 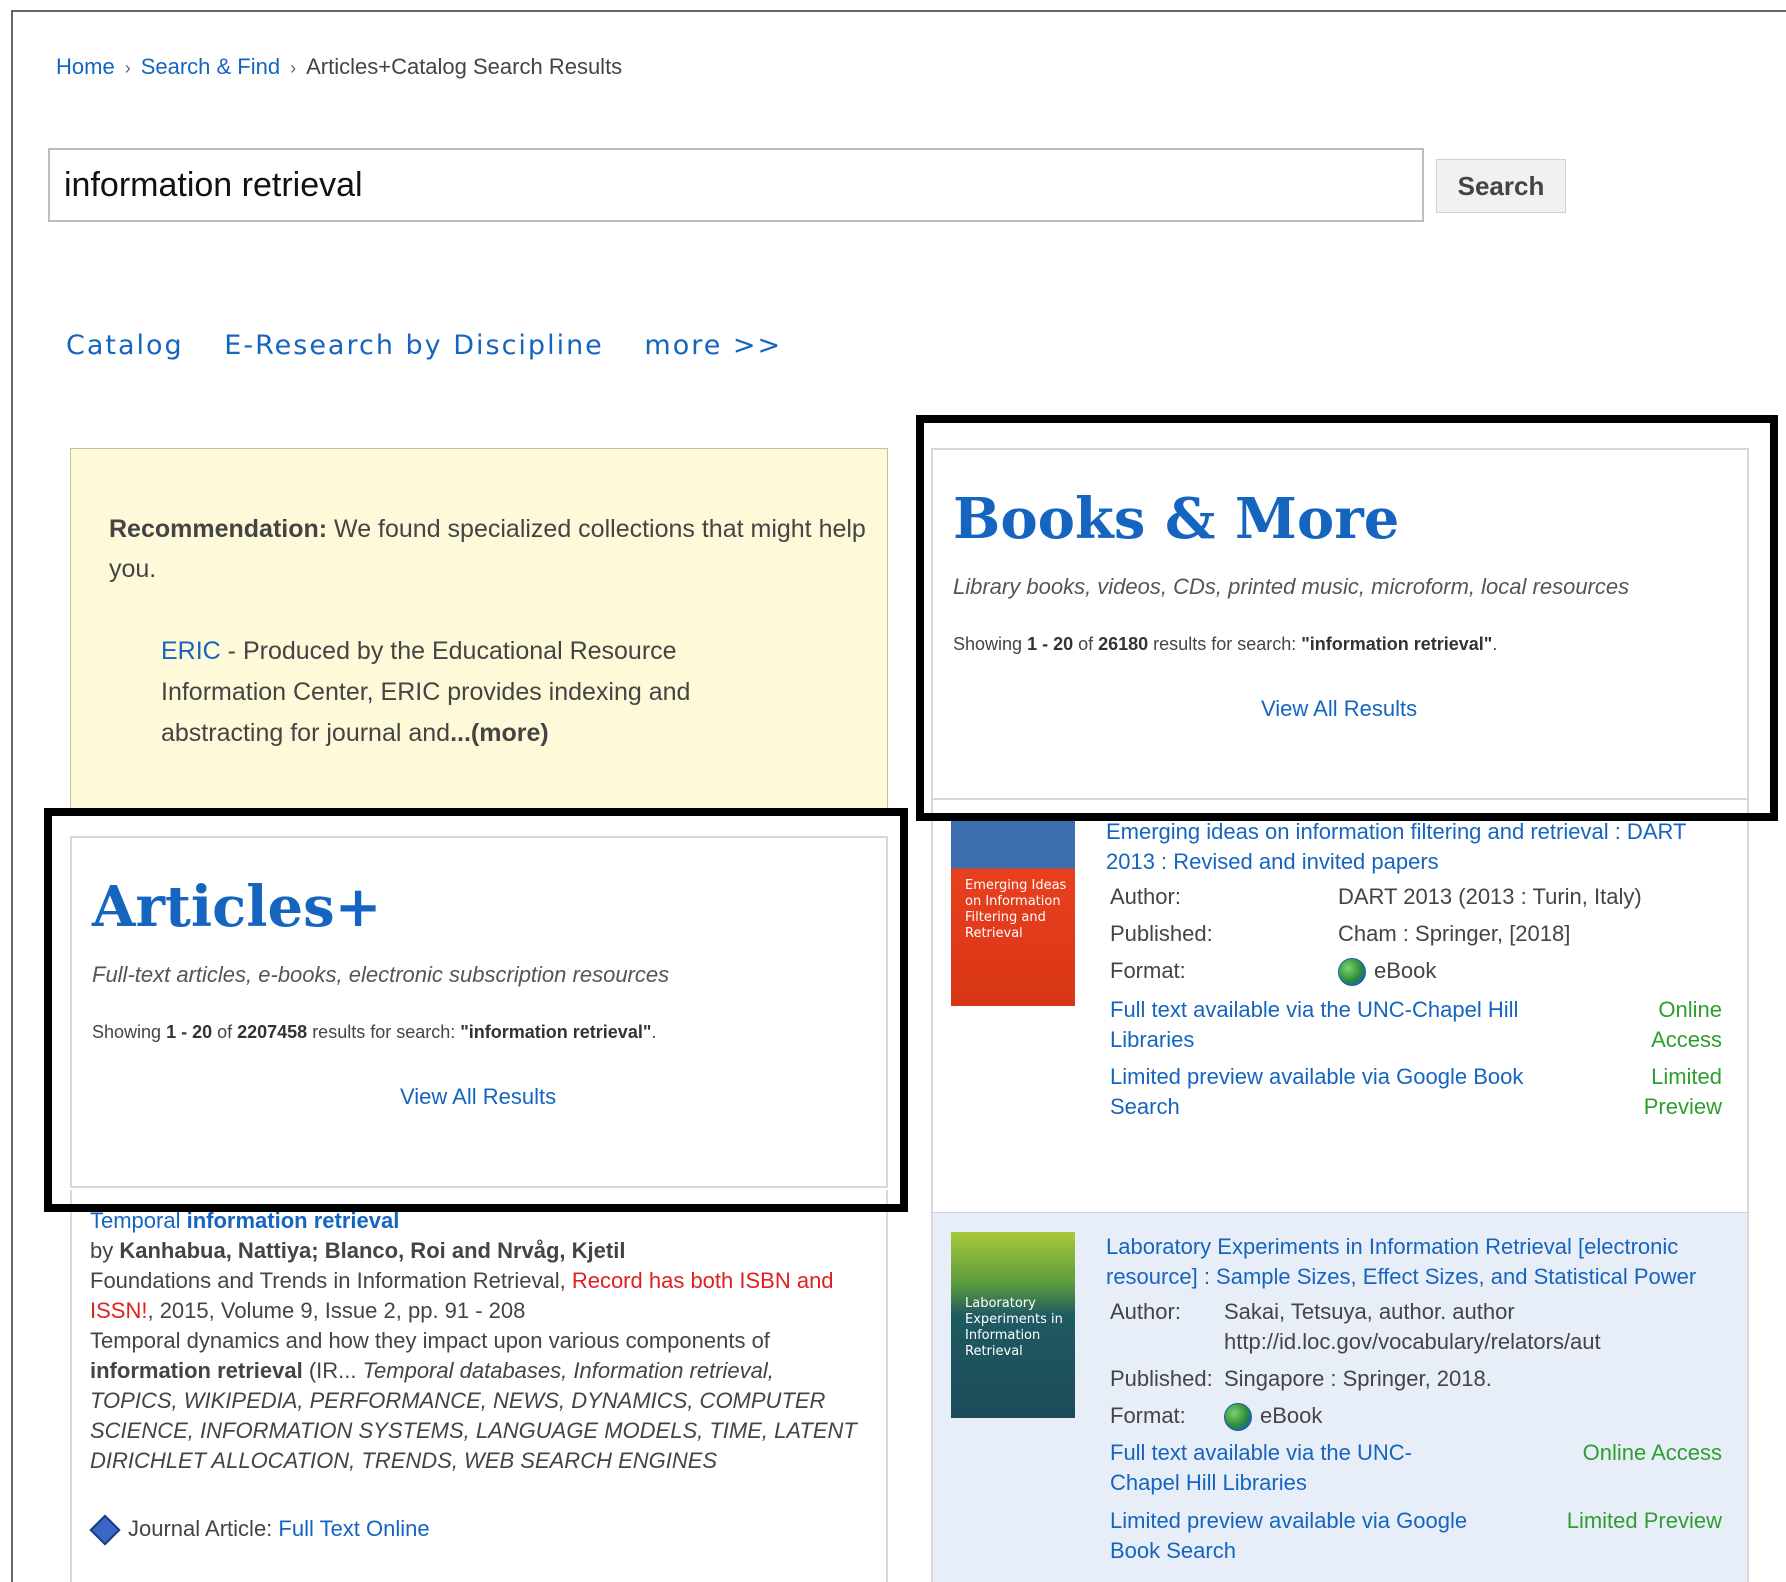 What do you see at coordinates (464, 66) in the screenshot?
I see `breadcrumb-current: Articles+Catalog Search Results` at bounding box center [464, 66].